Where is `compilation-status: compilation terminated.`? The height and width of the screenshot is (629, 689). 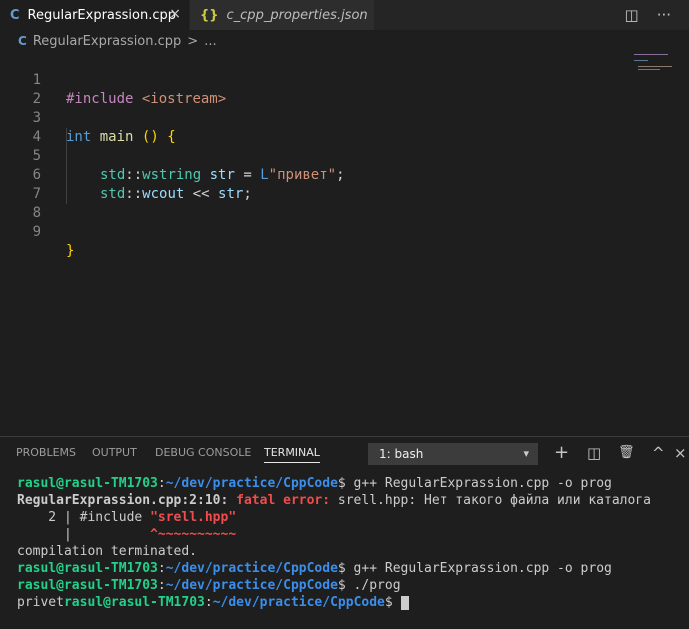 compilation-status: compilation terminated. is located at coordinates (107, 551).